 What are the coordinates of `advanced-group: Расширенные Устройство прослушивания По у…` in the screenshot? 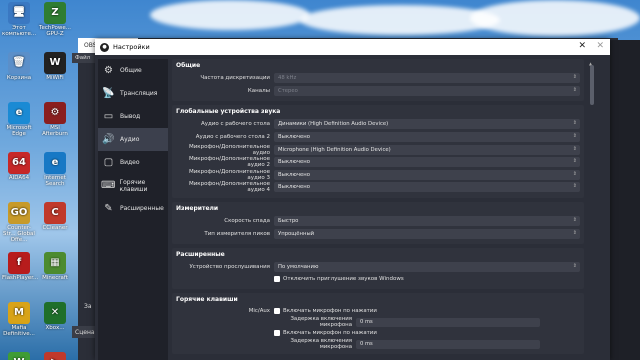 It's located at (378, 268).